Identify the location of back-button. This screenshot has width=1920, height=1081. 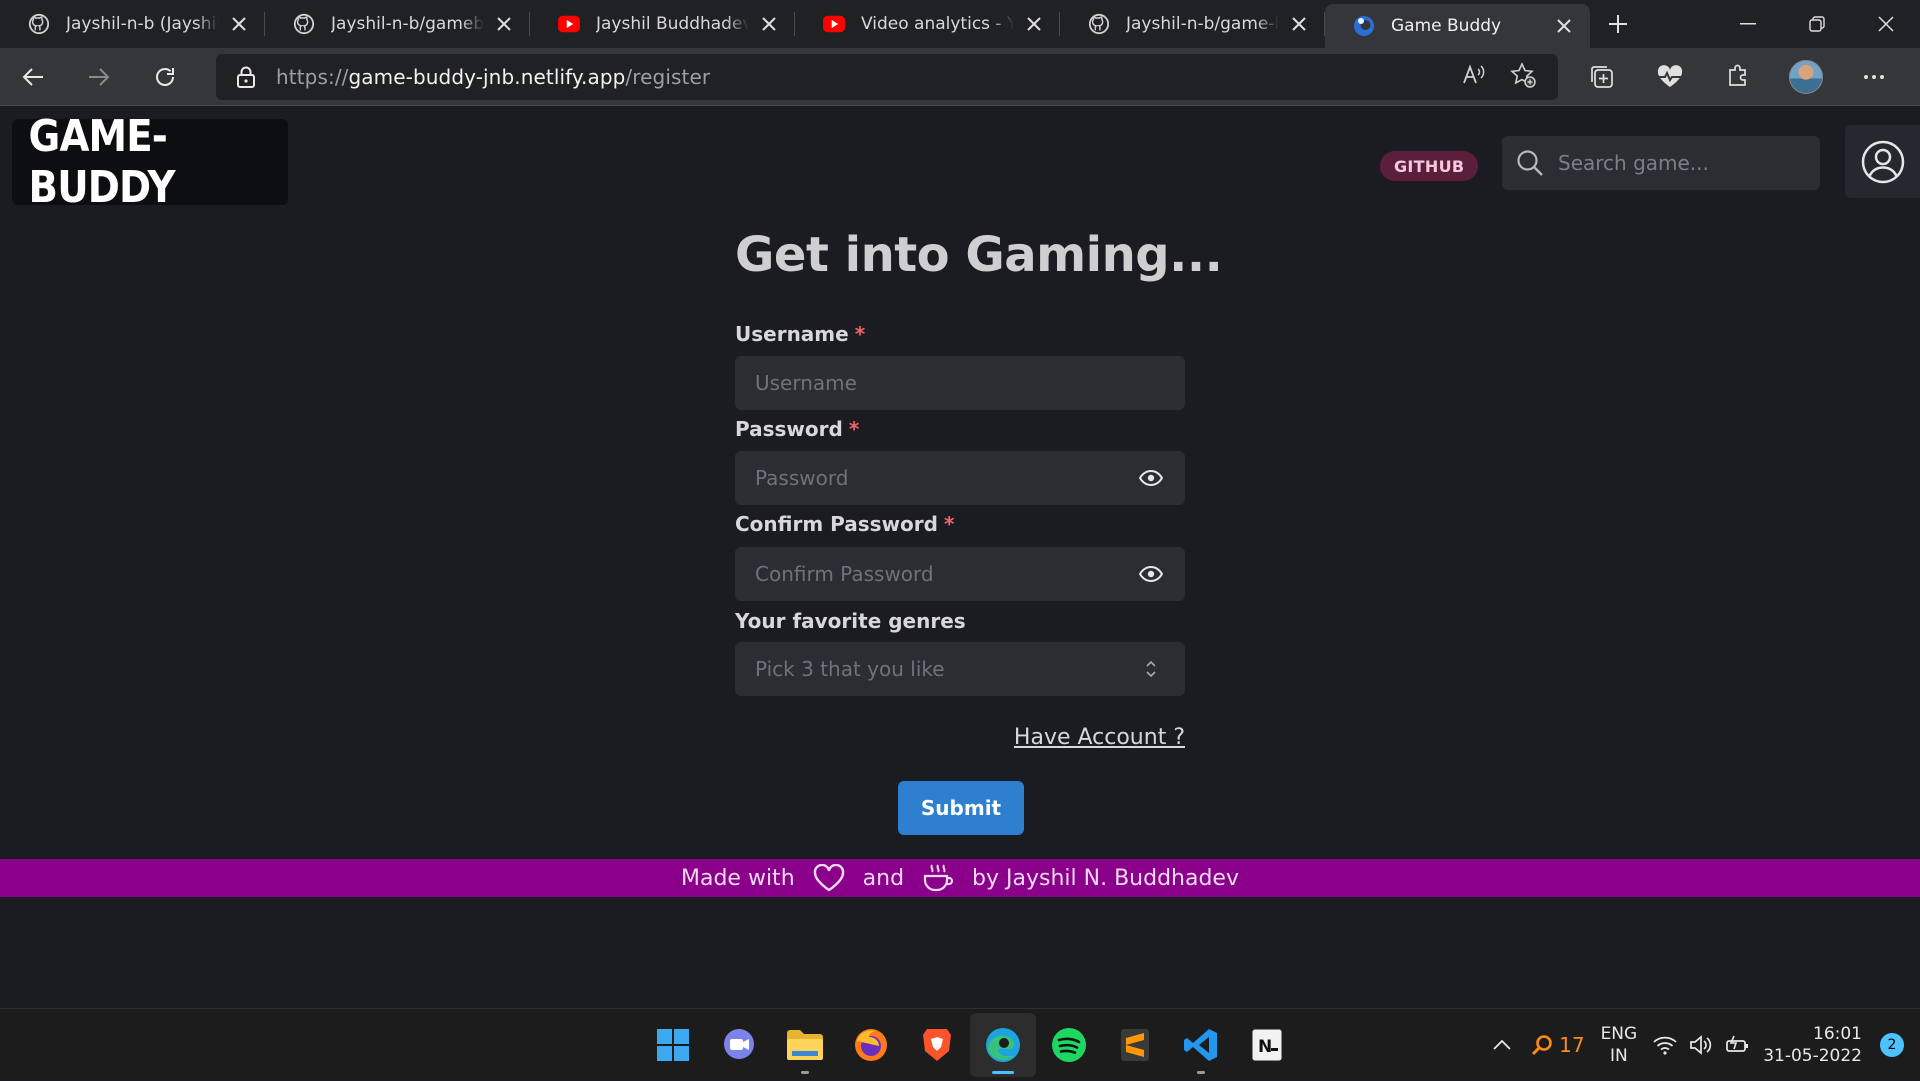
(33, 77).